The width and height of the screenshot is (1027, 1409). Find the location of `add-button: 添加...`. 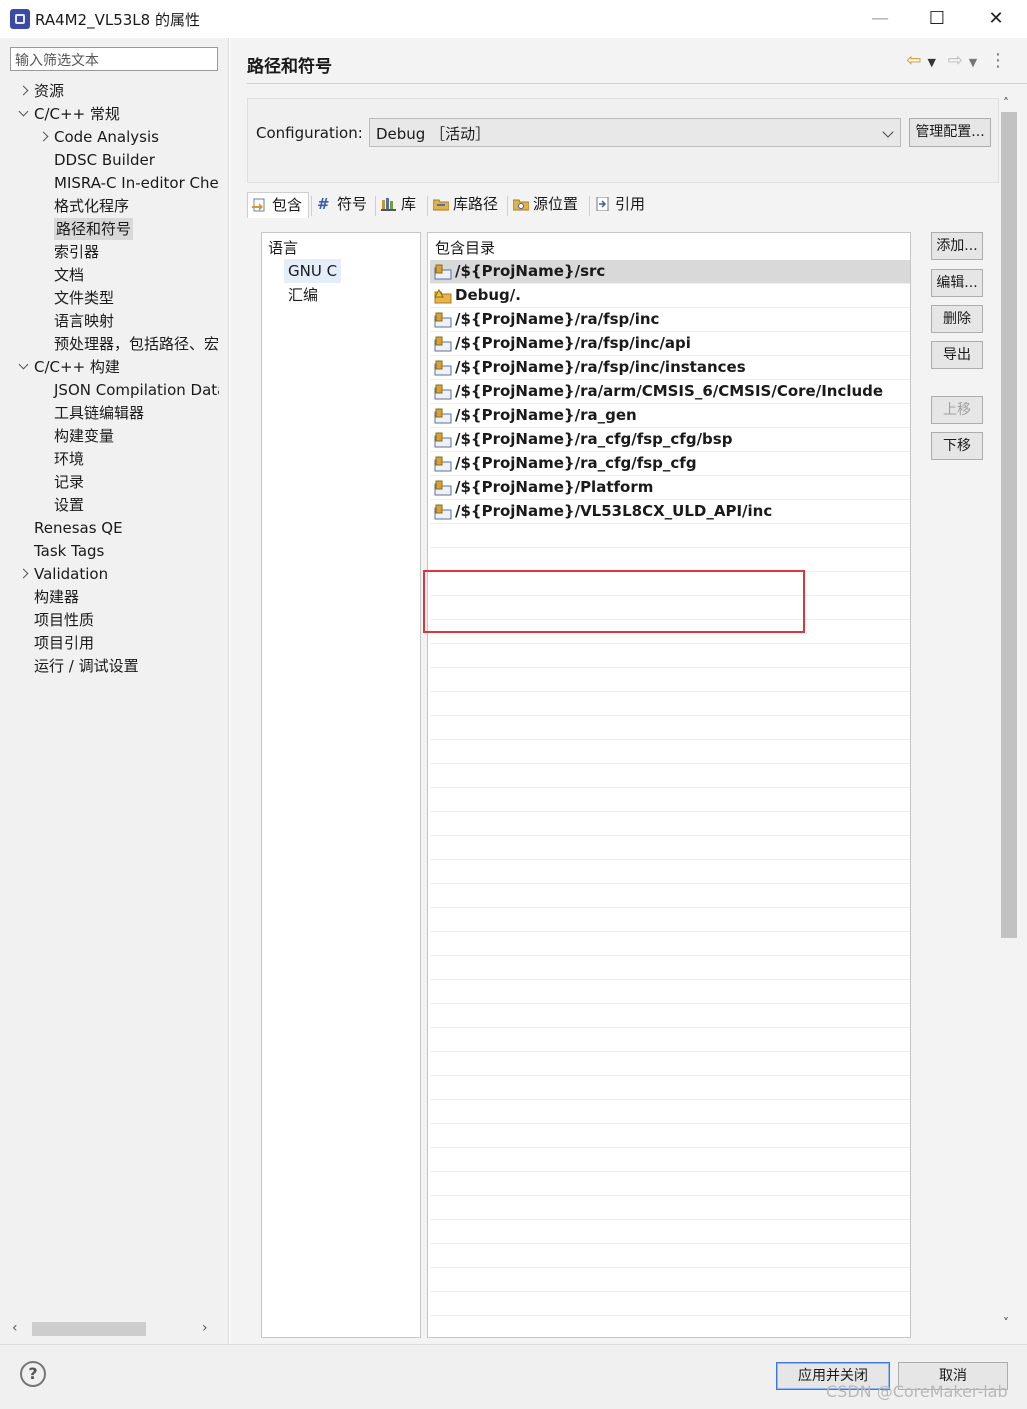

add-button: 添加... is located at coordinates (957, 246).